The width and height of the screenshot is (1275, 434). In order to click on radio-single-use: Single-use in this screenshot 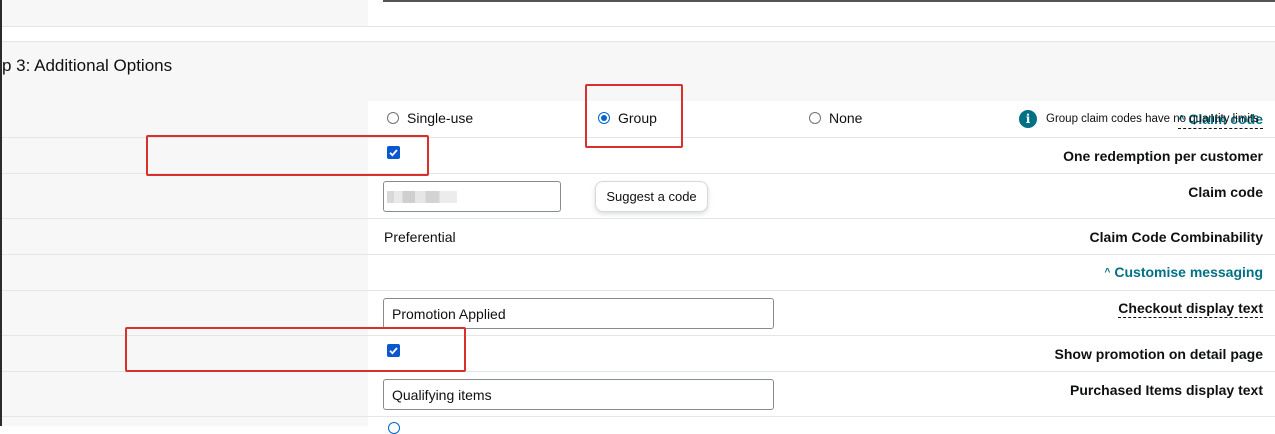, I will do `click(430, 118)`.